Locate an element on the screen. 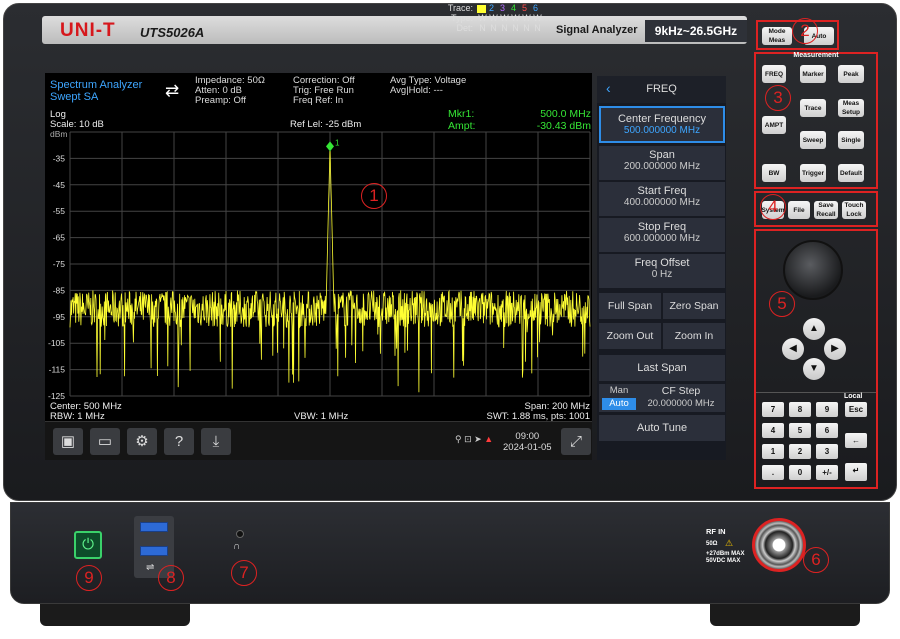 This screenshot has height=639, width=900. trace-1-swatch is located at coordinates (481, 8).